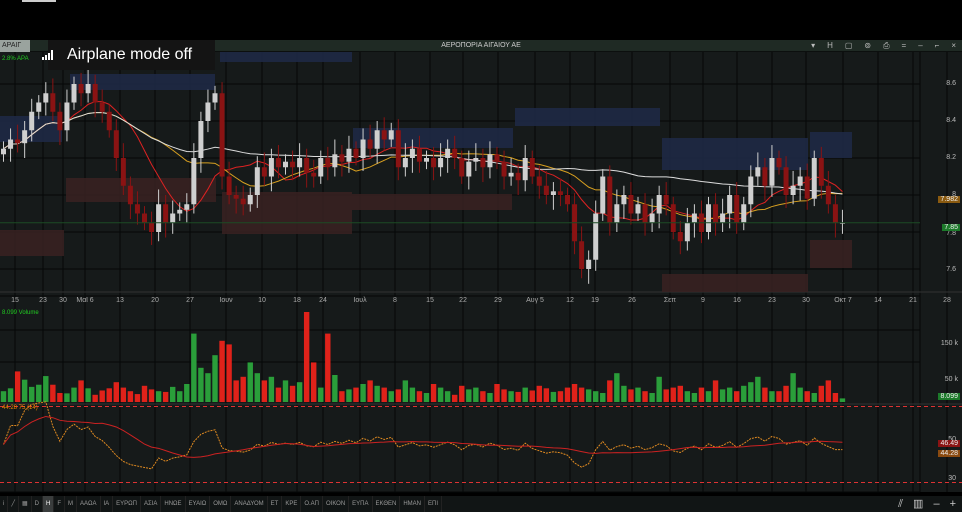  I want to click on period-button: ΟΙΚΟΝ, so click(336, 504).